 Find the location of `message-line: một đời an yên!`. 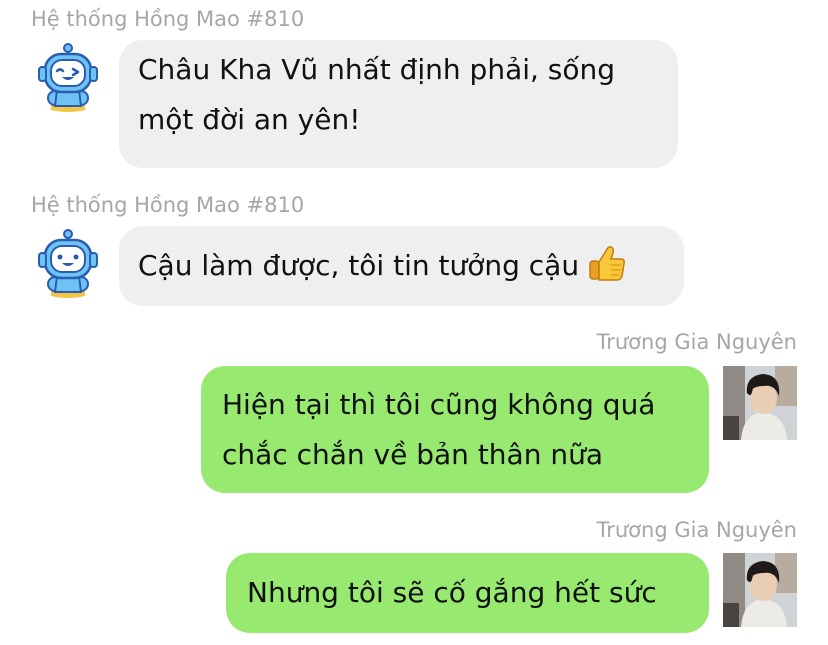

message-line: một đời an yên! is located at coordinates (249, 119).